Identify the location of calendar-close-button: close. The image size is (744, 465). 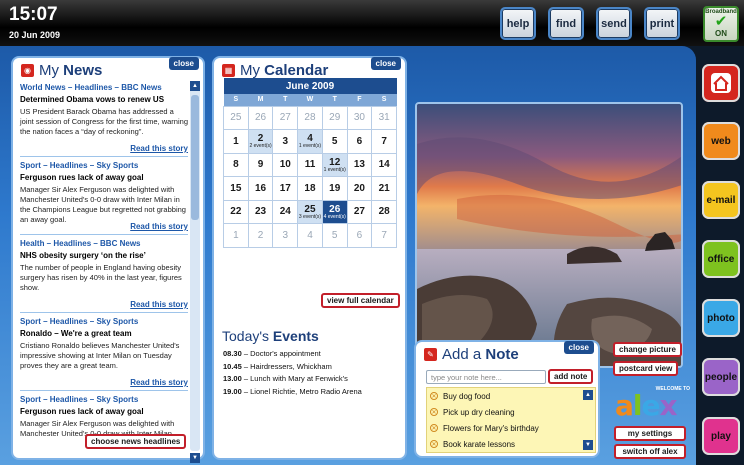
(385, 63).